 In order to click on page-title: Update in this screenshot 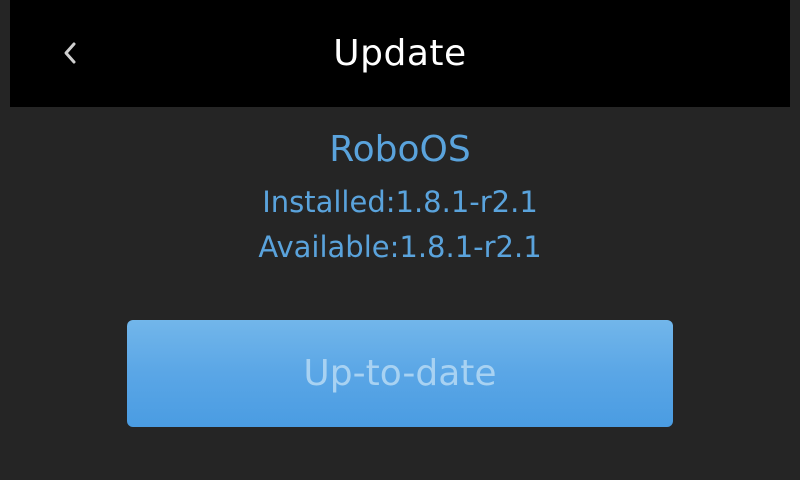, I will do `click(400, 53)`.